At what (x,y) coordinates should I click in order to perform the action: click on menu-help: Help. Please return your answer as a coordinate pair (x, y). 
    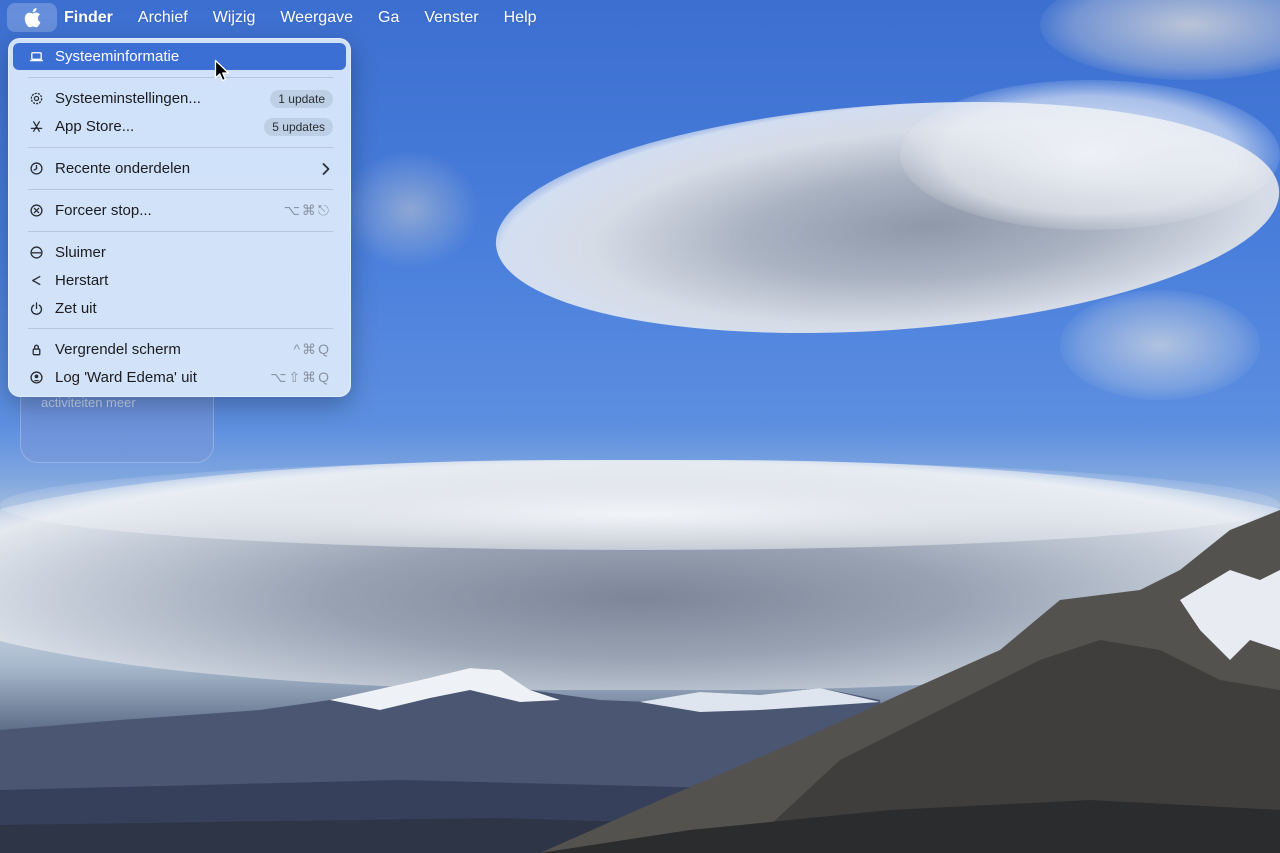
    Looking at the image, I should click on (520, 18).